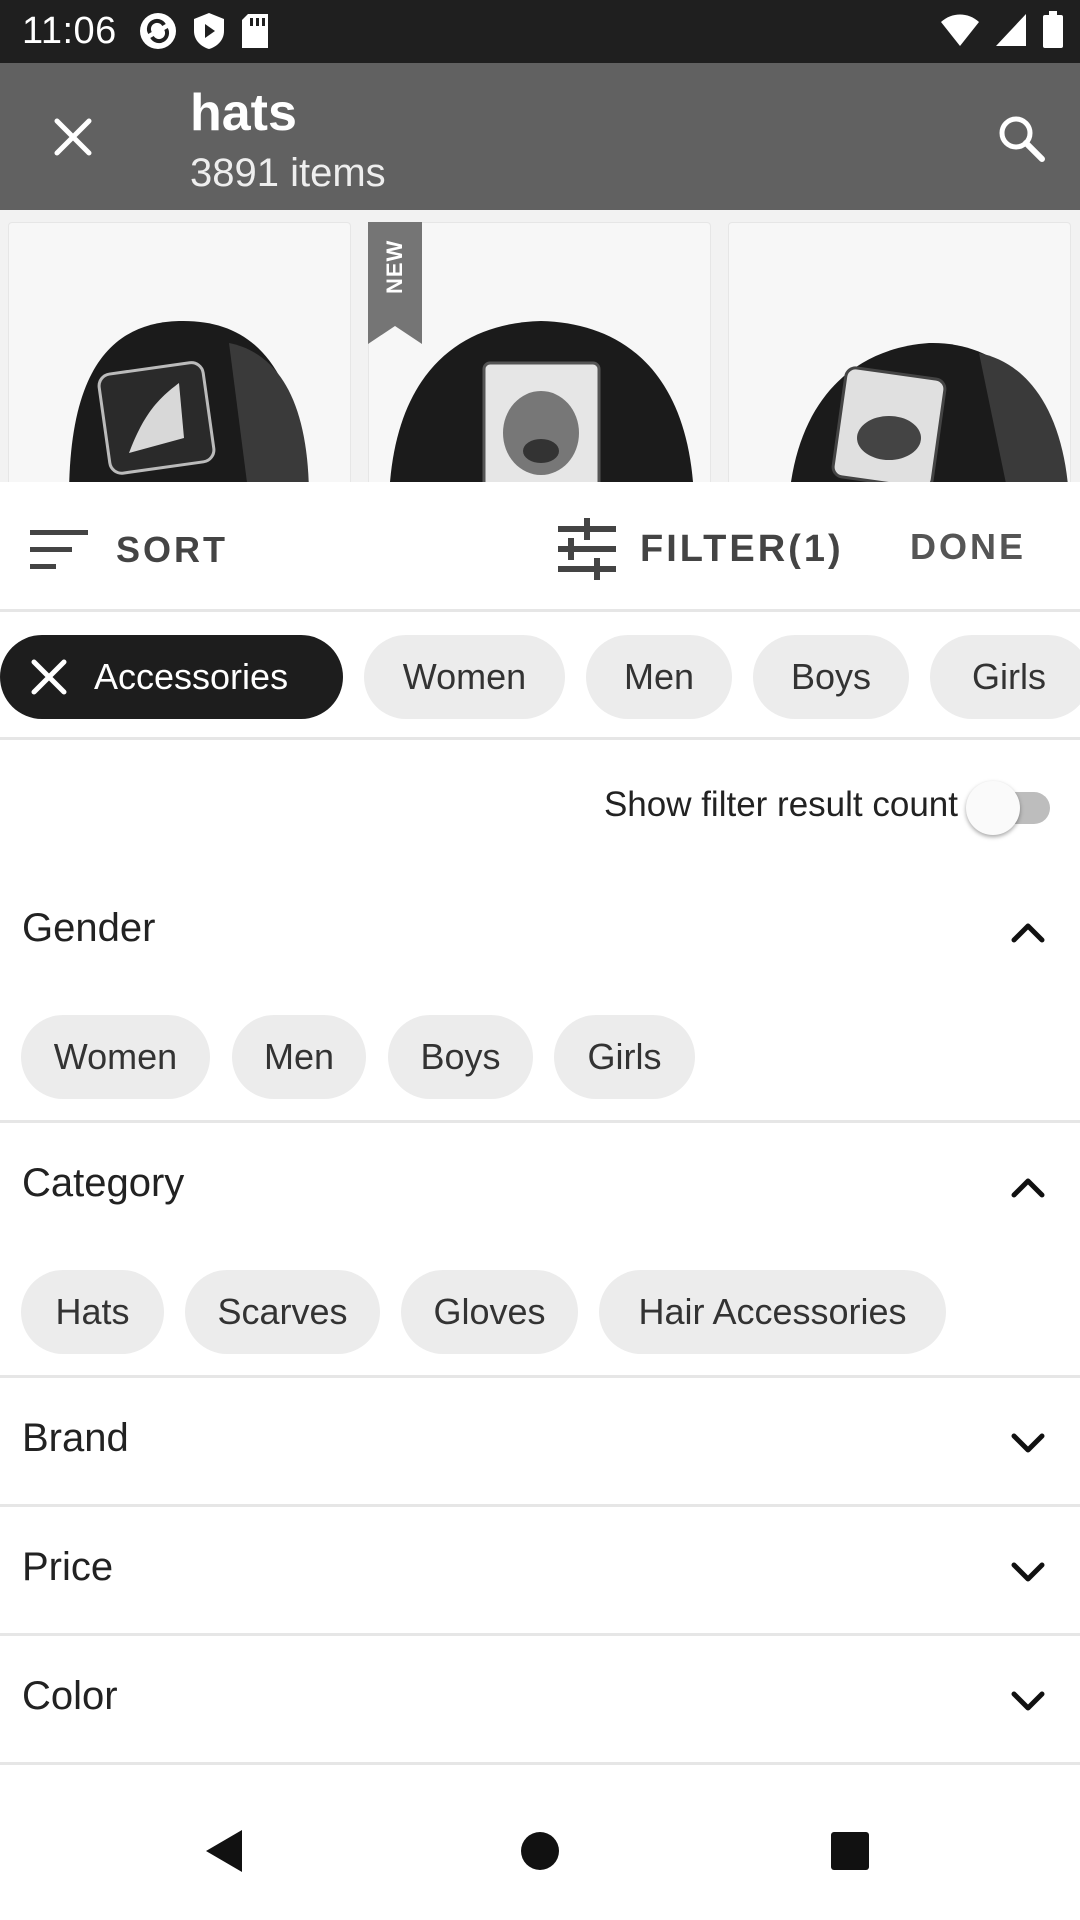 The width and height of the screenshot is (1080, 1920). I want to click on option-scarves: Scarves, so click(282, 1312).